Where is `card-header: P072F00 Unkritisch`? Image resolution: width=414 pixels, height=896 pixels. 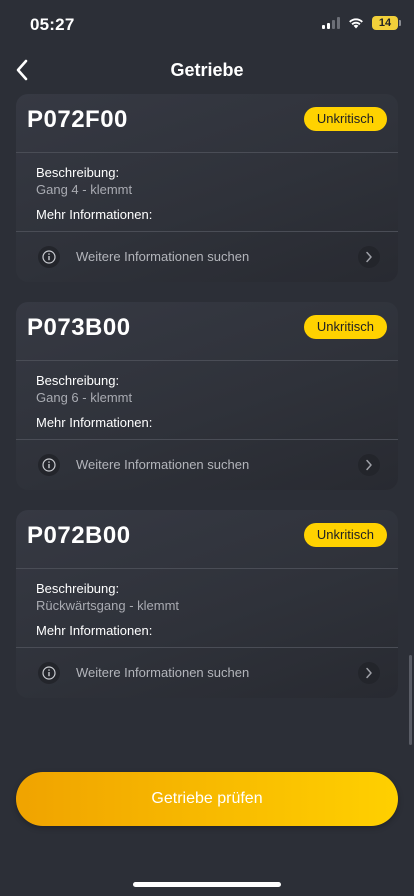 card-header: P072F00 Unkritisch is located at coordinates (207, 123).